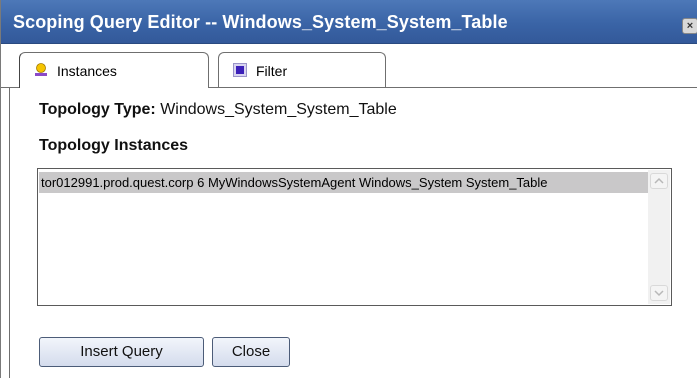 This screenshot has width=697, height=378. I want to click on content-border, so click(9, 233).